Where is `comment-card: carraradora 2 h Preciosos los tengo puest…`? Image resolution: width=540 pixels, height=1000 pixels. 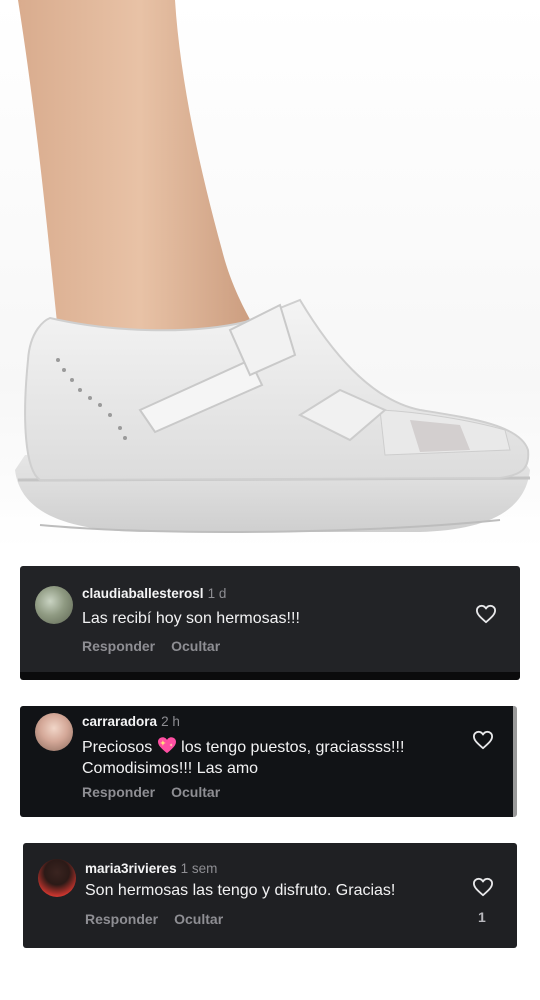 comment-card: carraradora 2 h Preciosos los tengo puest… is located at coordinates (268, 761).